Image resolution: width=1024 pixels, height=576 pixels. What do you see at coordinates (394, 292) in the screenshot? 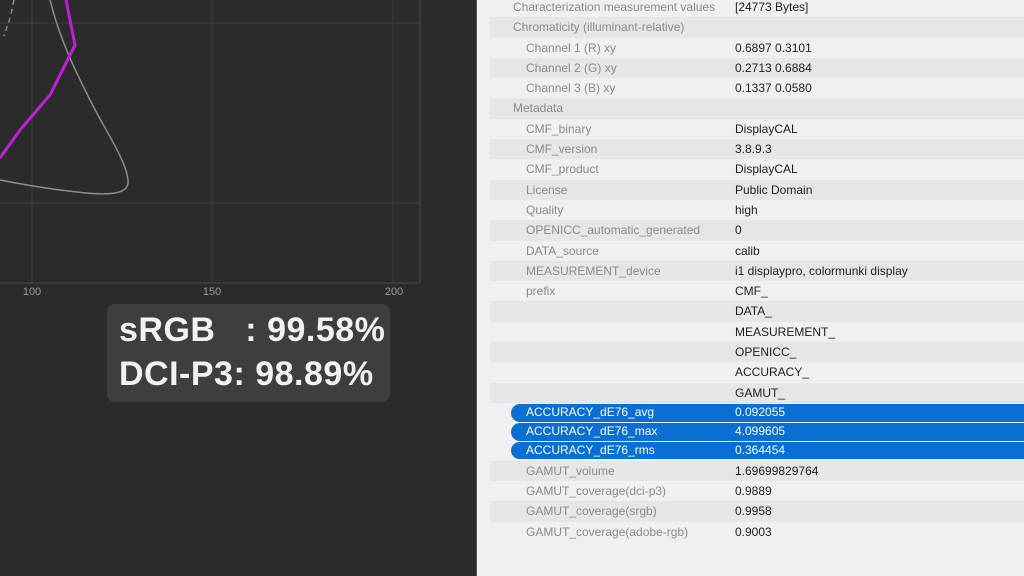
I see `x-tick-label-200: 200` at bounding box center [394, 292].